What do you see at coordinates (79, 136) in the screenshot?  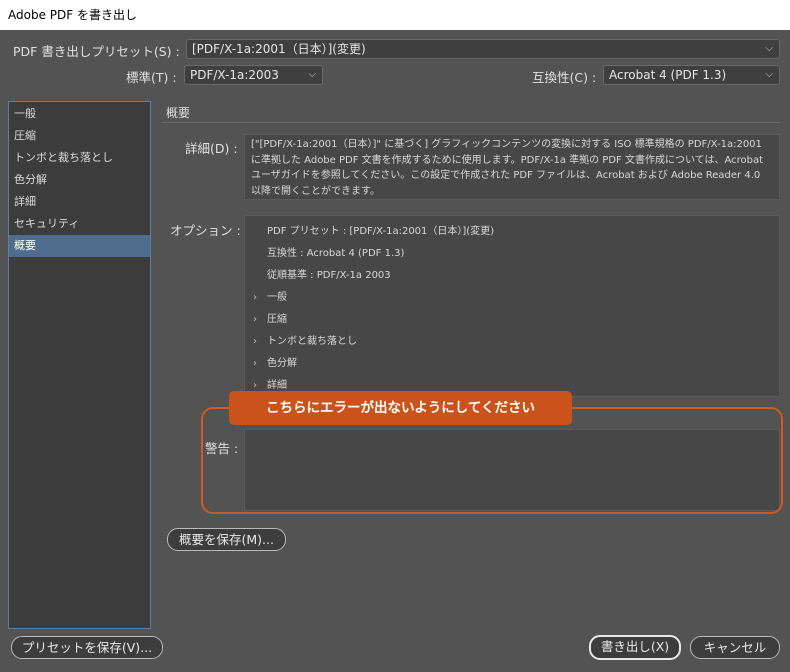 I see `sidebar-item-compression: 圧縮` at bounding box center [79, 136].